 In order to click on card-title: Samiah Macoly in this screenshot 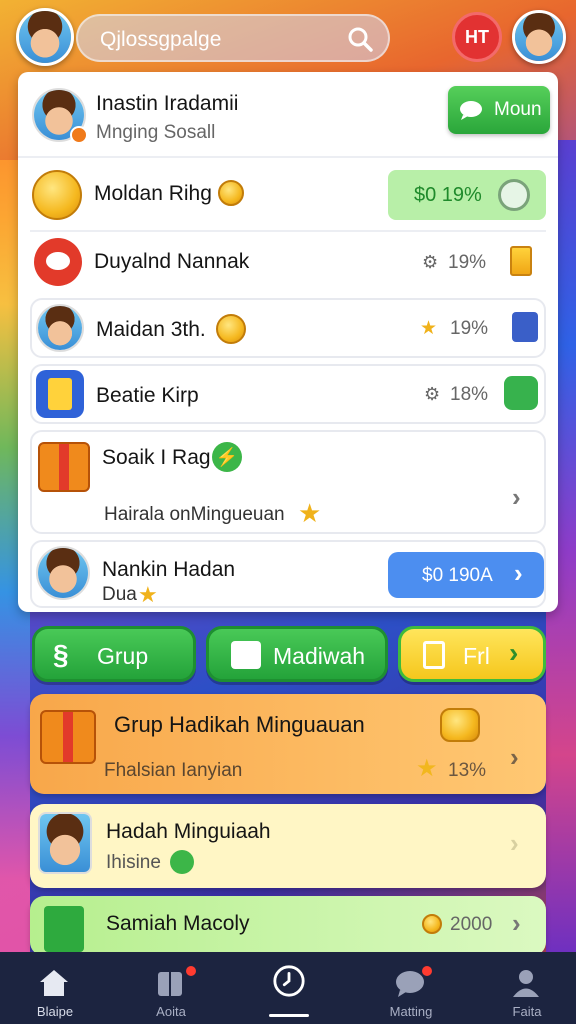, I will do `click(178, 923)`.